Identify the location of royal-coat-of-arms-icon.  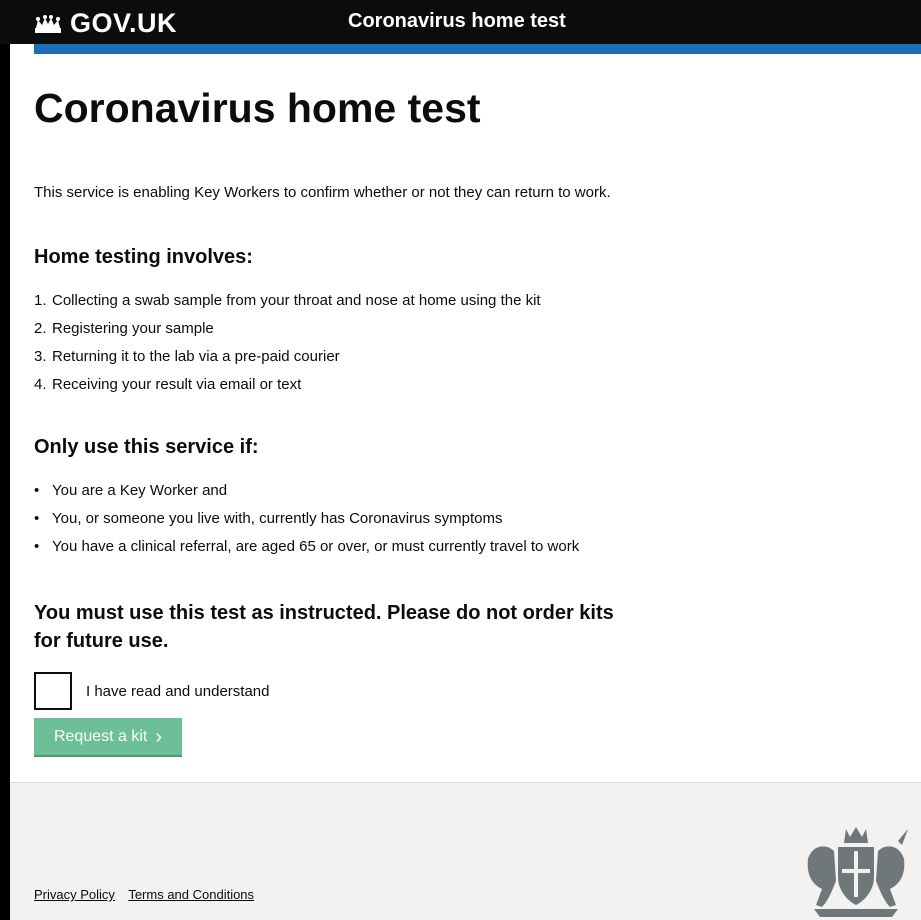
(856, 869).